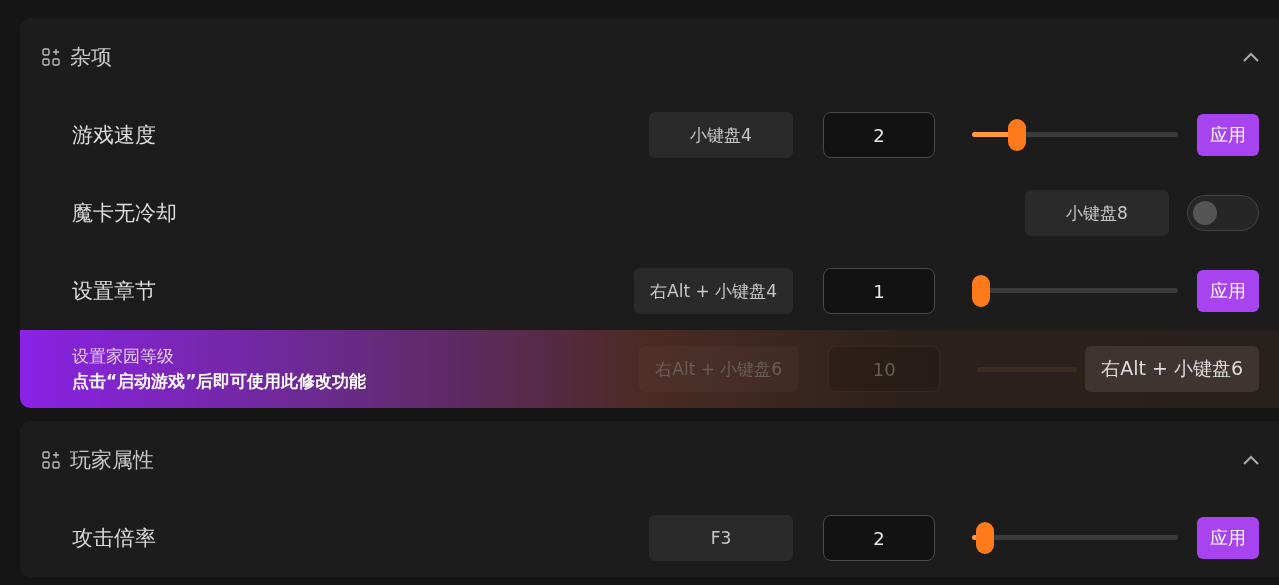 This screenshot has width=1279, height=585. Describe the element at coordinates (114, 291) in the screenshot. I see `setting-label: 设置章节` at that location.